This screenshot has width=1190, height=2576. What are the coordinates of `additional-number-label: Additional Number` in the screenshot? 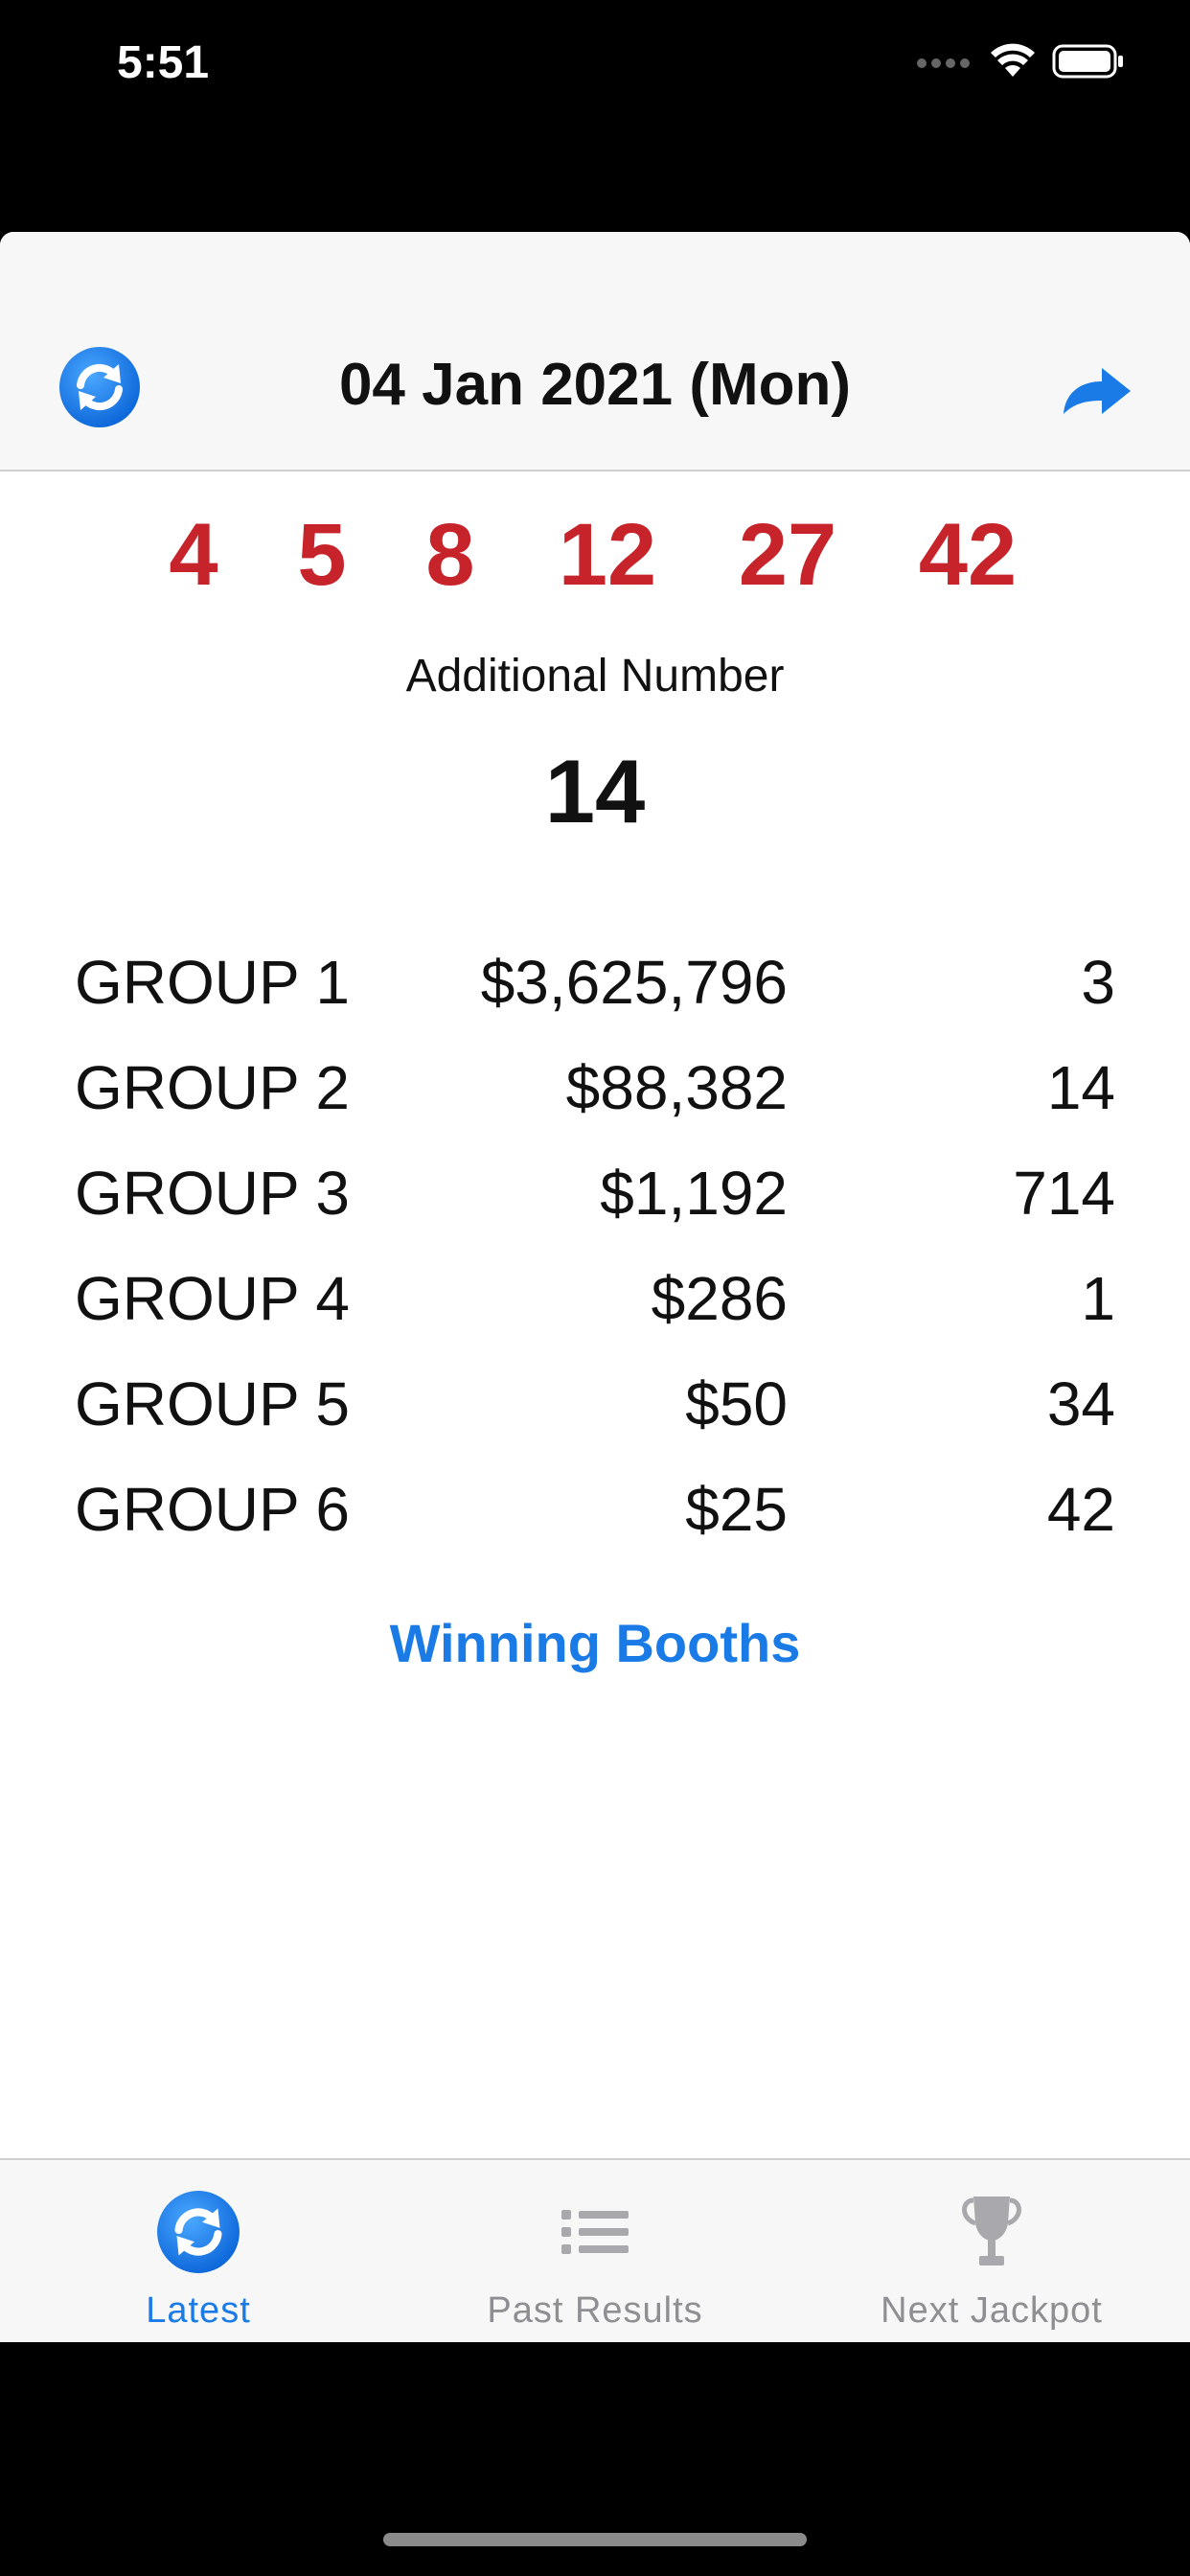 It's located at (595, 676).